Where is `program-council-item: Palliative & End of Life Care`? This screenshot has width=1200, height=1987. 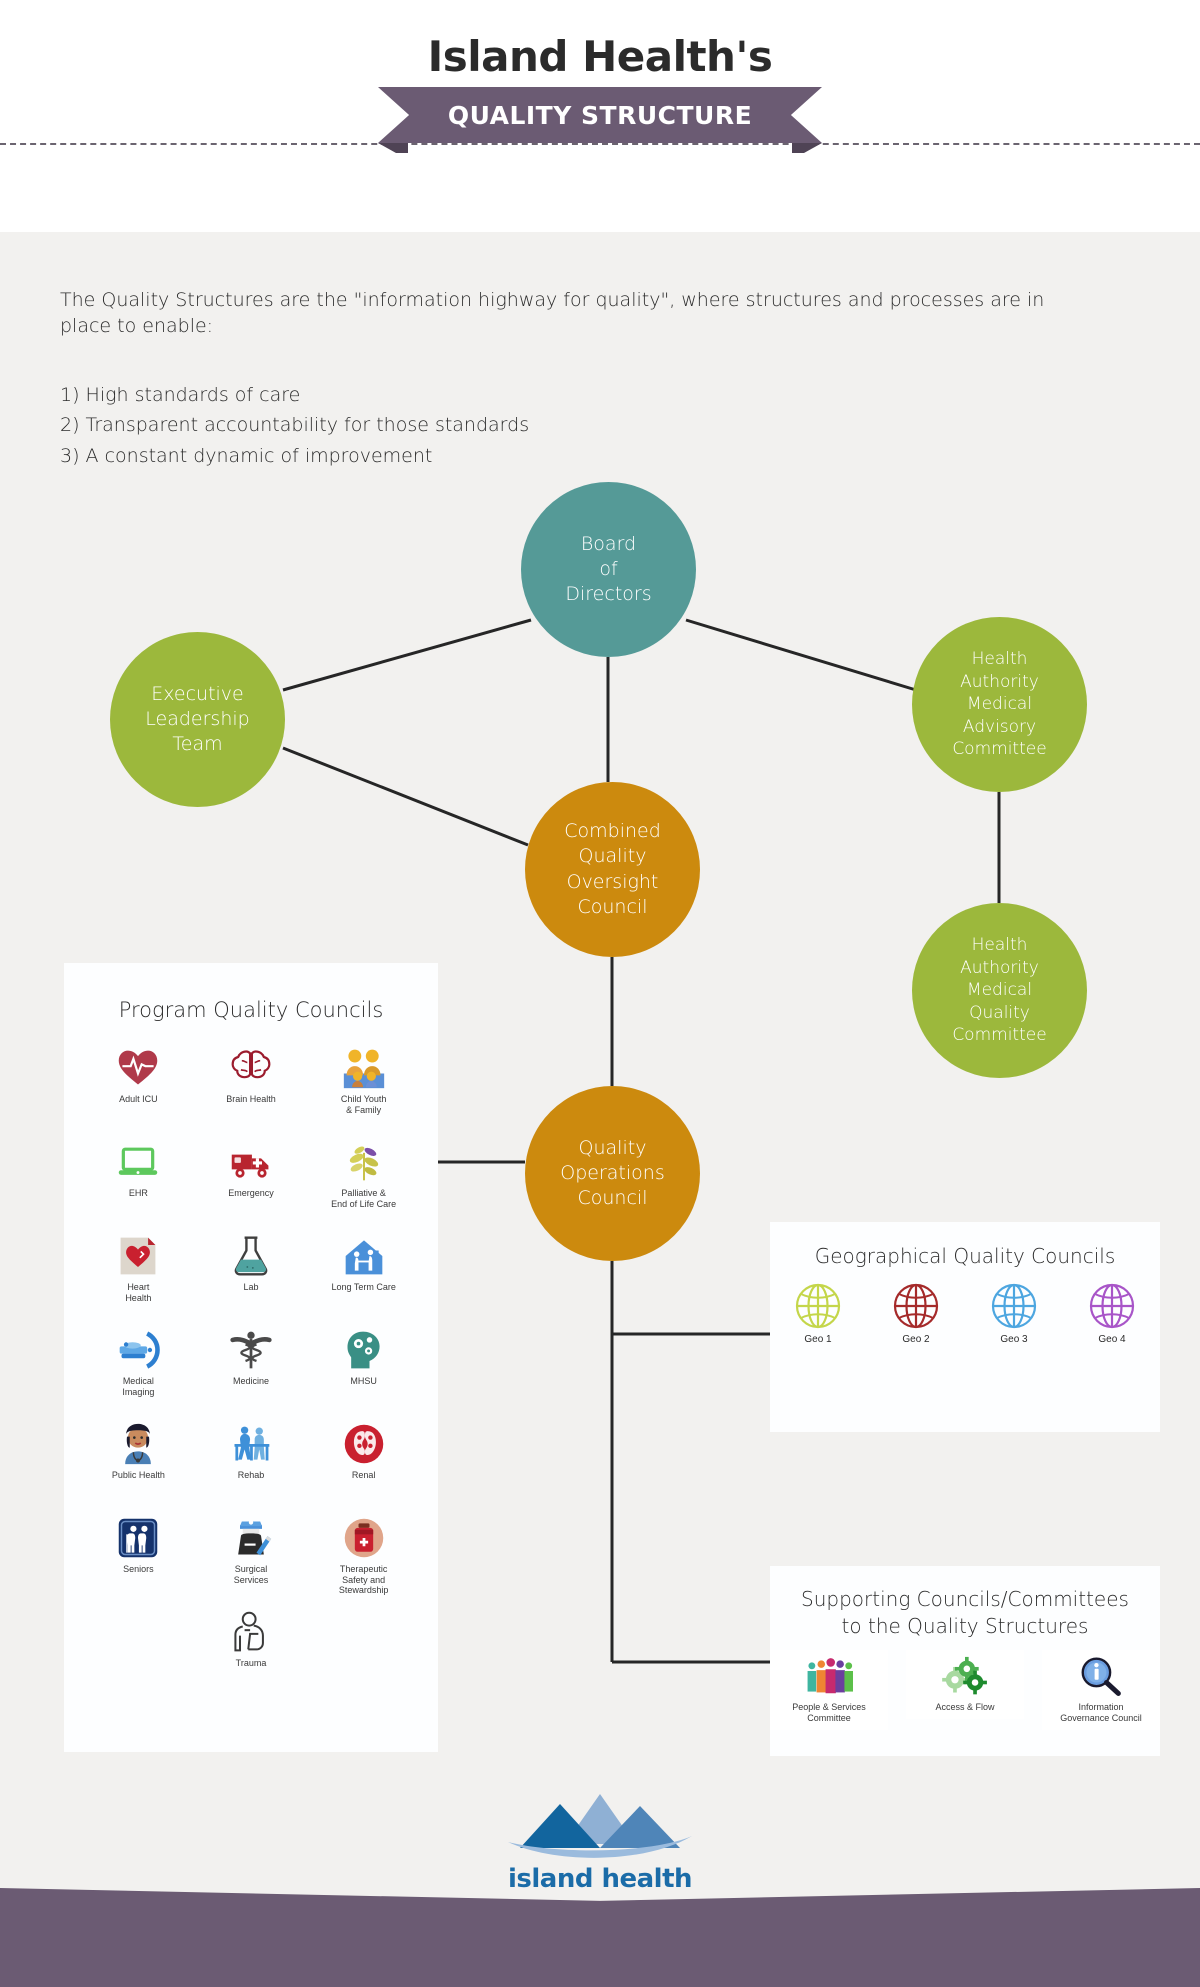 program-council-item: Palliative & End of Life Care is located at coordinates (363, 1179).